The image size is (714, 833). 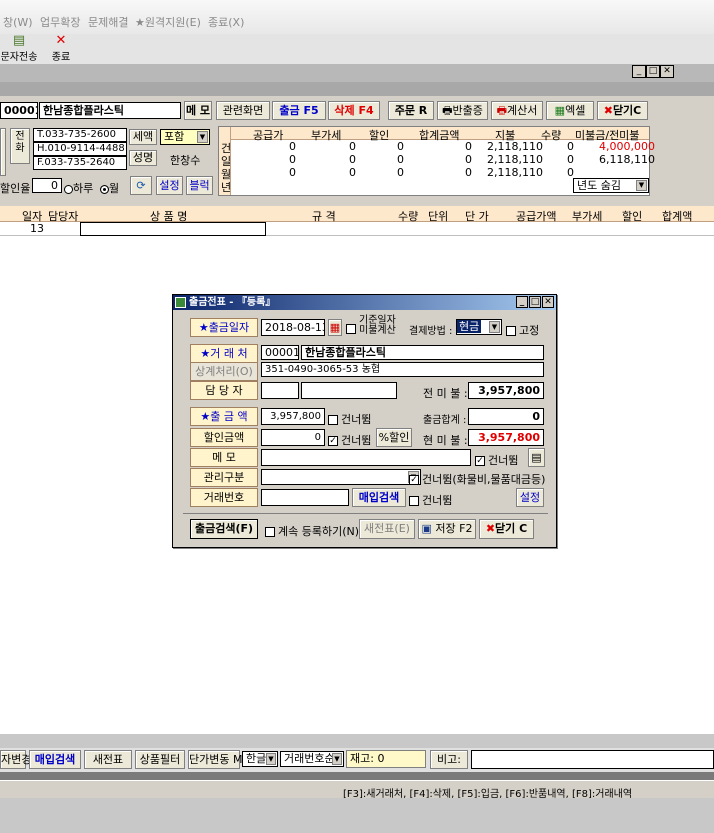 What do you see at coordinates (506, 390) in the screenshot?
I see `prev-unpaid-value: 3,957,800` at bounding box center [506, 390].